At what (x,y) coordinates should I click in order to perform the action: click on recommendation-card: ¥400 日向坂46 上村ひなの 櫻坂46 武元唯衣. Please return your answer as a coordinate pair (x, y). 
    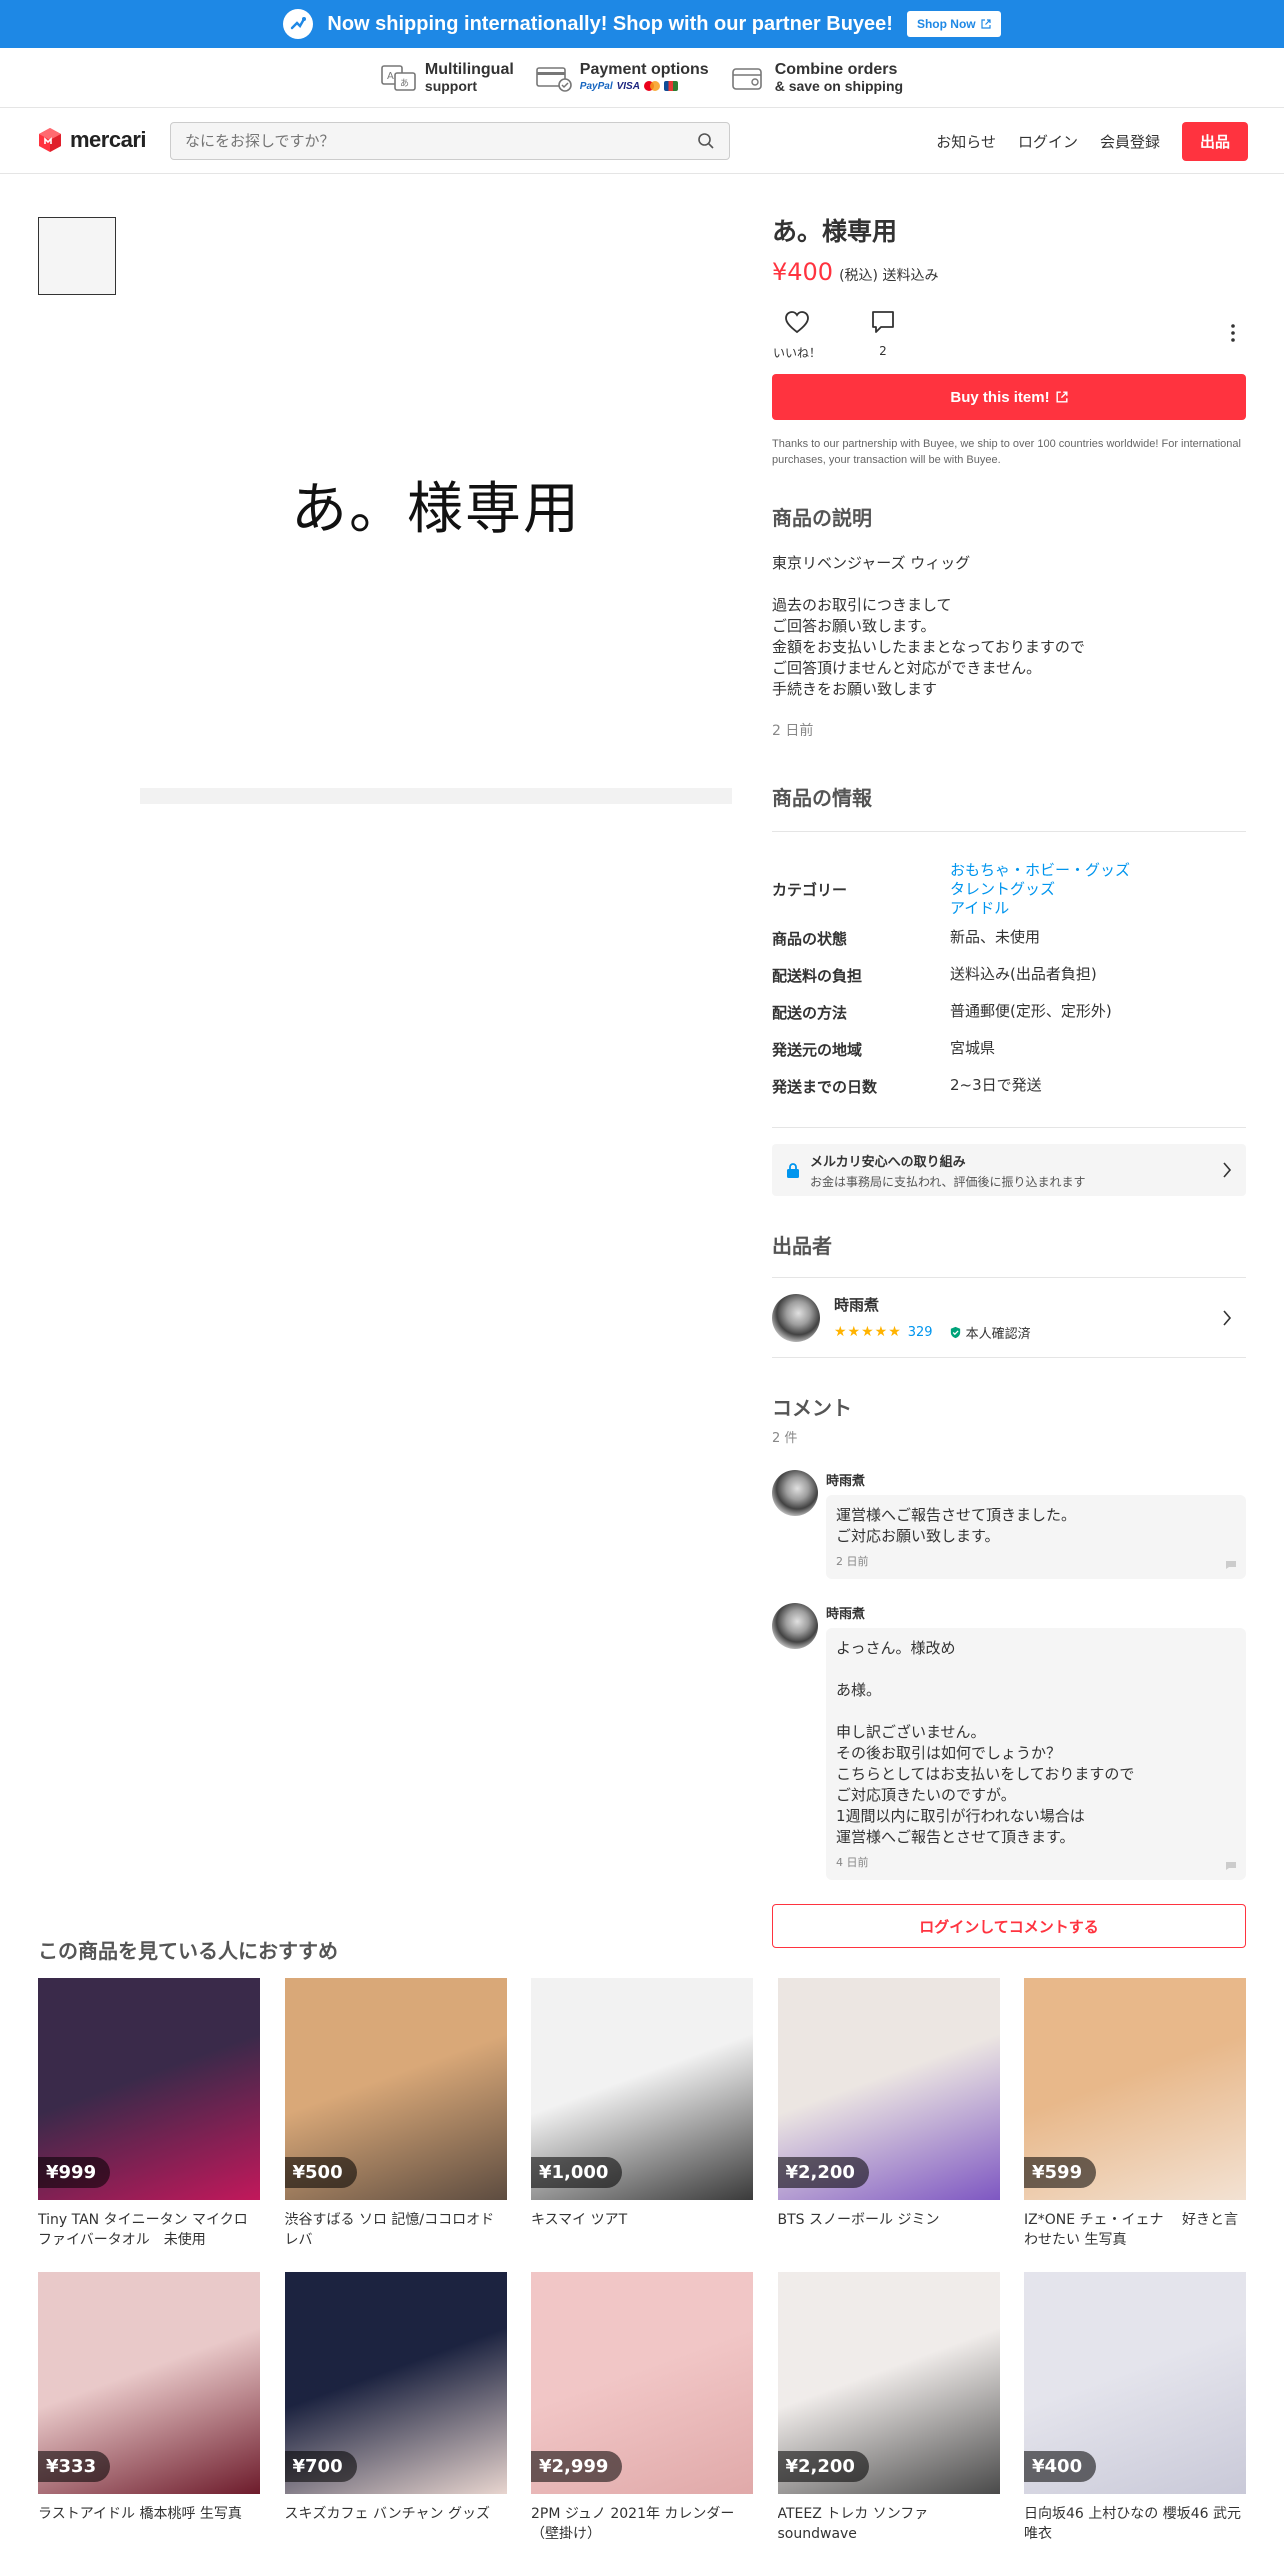
    Looking at the image, I should click on (1135, 2419).